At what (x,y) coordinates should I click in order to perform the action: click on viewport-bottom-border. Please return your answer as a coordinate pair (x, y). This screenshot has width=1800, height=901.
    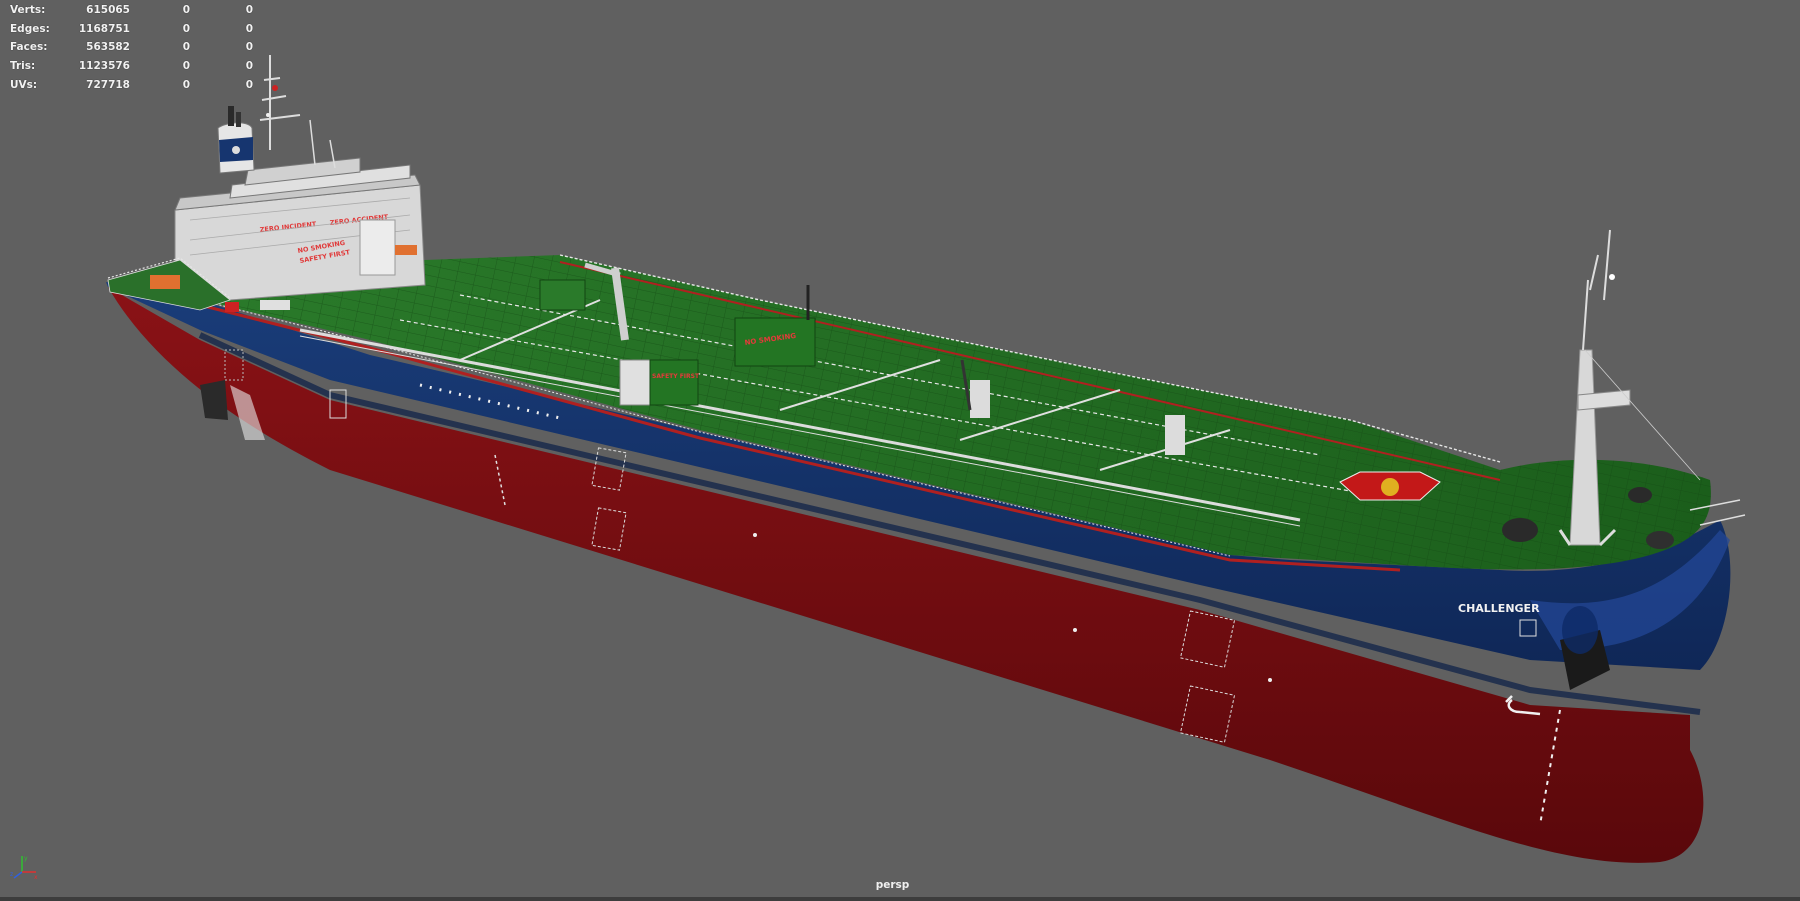
    Looking at the image, I should click on (900, 899).